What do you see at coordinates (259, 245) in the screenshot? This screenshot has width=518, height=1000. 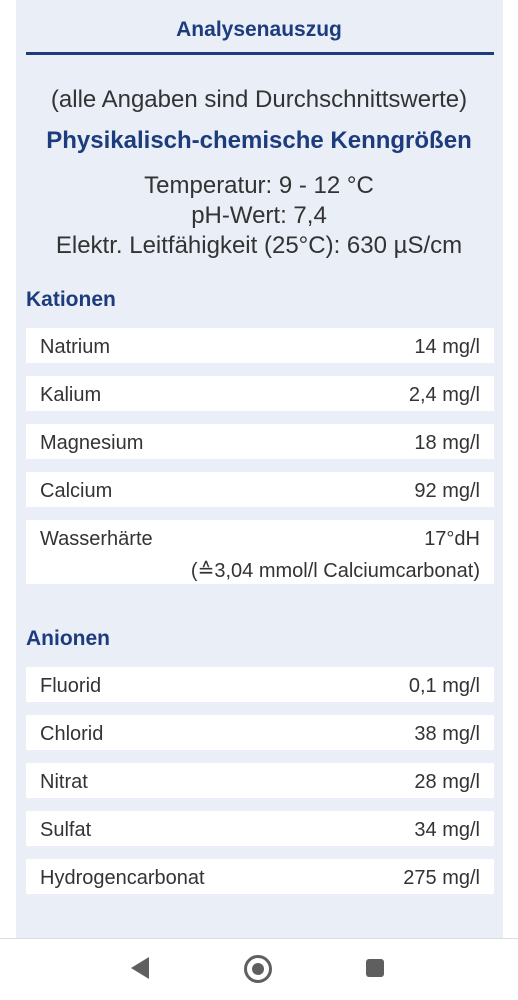 I see `conductivity-line: Elektr. Leitfähigkeit (25°C): 630 µS/cm` at bounding box center [259, 245].